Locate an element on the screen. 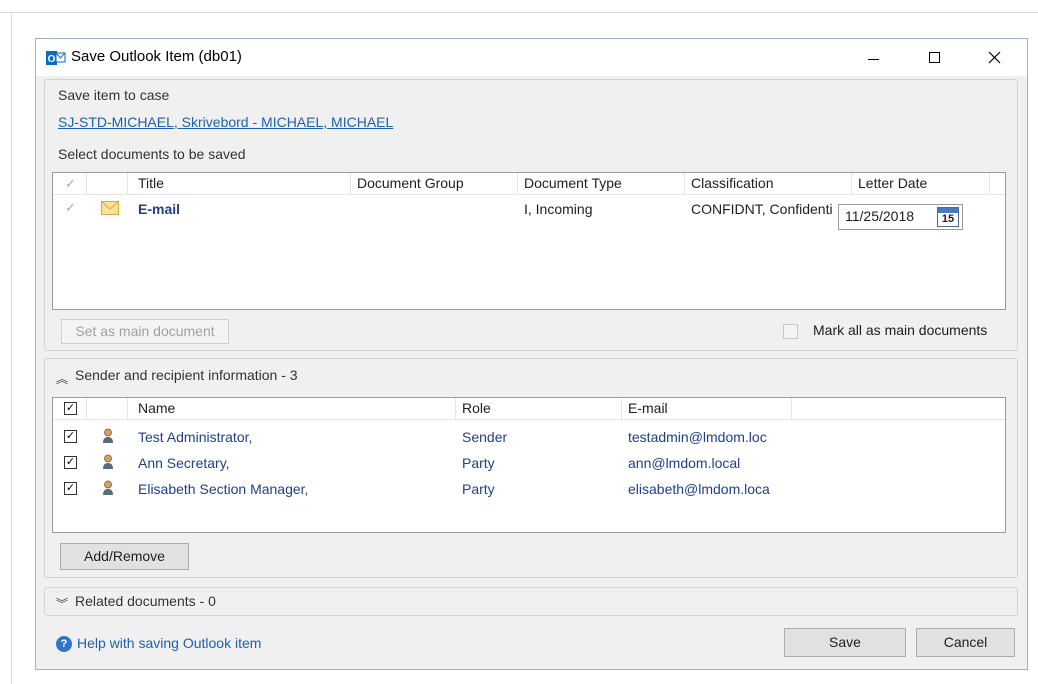 The width and height of the screenshot is (1038, 684). column-document-group: Document Group is located at coordinates (434, 183).